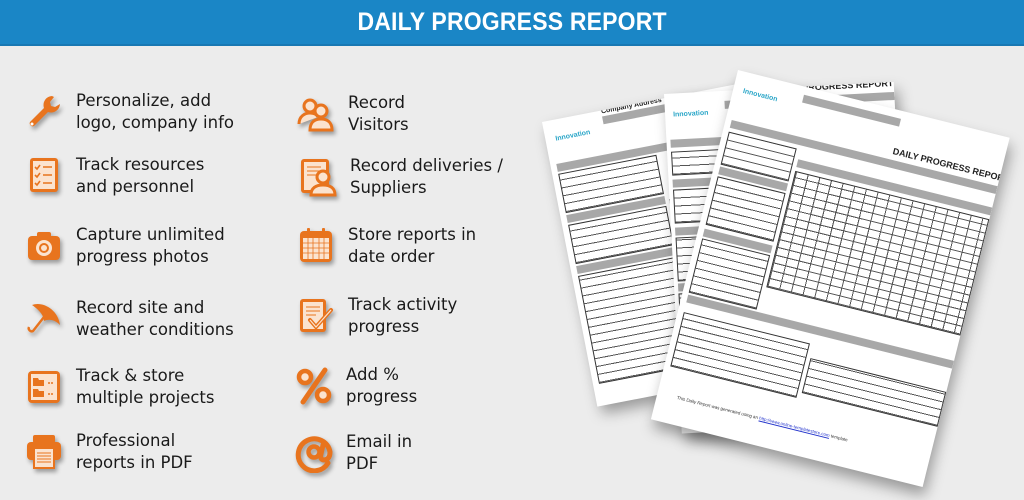  What do you see at coordinates (114, 176) in the screenshot?
I see `feature-resources: Track resources and personnel` at bounding box center [114, 176].